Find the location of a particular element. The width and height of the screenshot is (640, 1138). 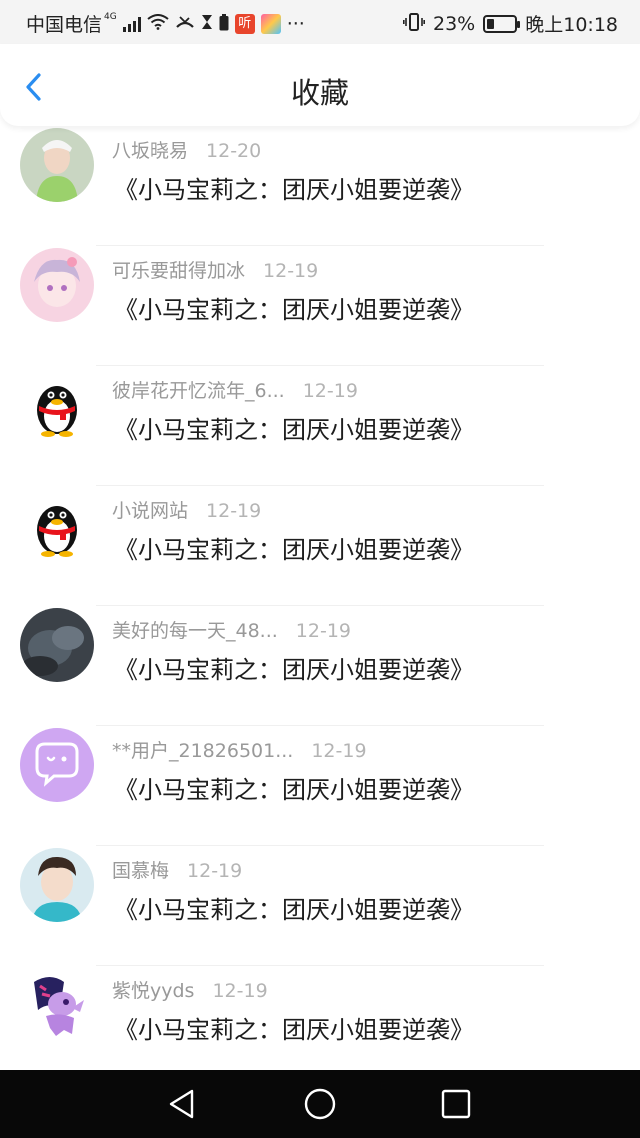

list-item: 彼岸花开忆流年_6... 12-19 《小马宝莉之：团厌小姐要逆袭》 is located at coordinates (320, 426).